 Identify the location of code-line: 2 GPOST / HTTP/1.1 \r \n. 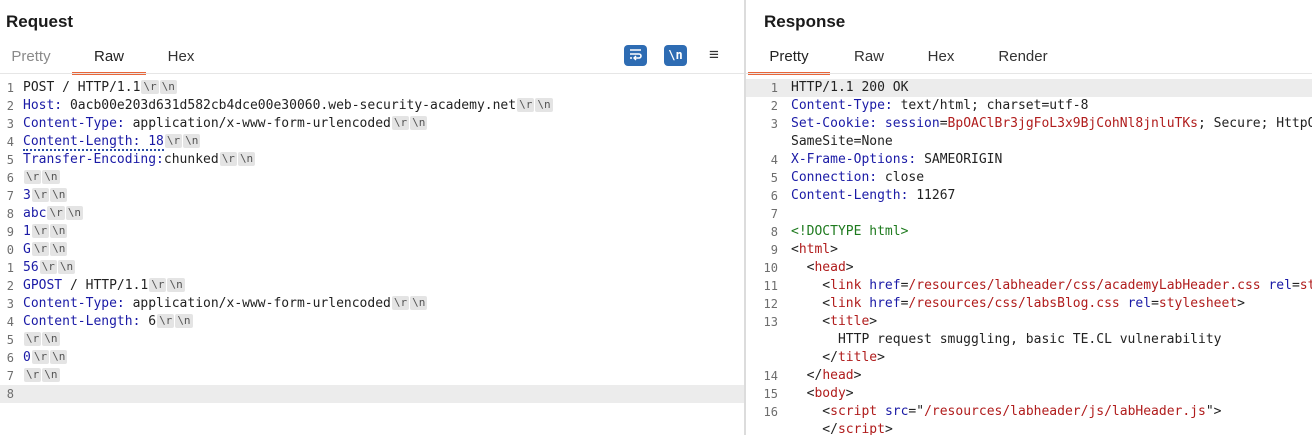
(372, 286).